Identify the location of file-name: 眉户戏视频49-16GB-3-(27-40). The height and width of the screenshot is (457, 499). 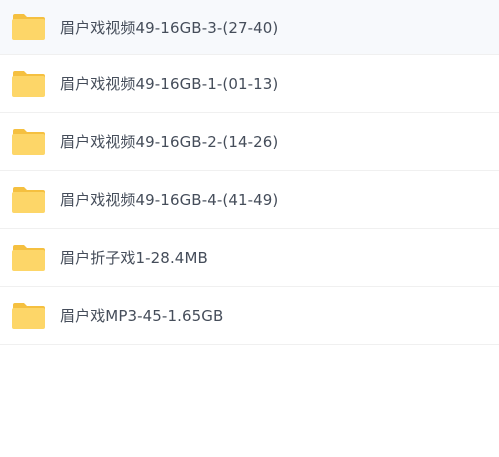
(169, 27).